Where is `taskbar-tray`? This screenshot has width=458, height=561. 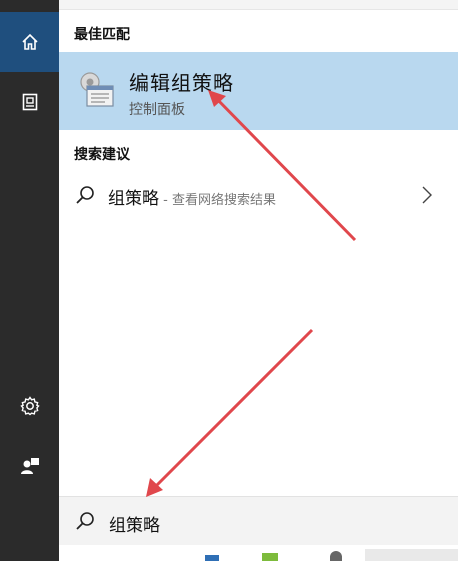
taskbar-tray is located at coordinates (411, 555).